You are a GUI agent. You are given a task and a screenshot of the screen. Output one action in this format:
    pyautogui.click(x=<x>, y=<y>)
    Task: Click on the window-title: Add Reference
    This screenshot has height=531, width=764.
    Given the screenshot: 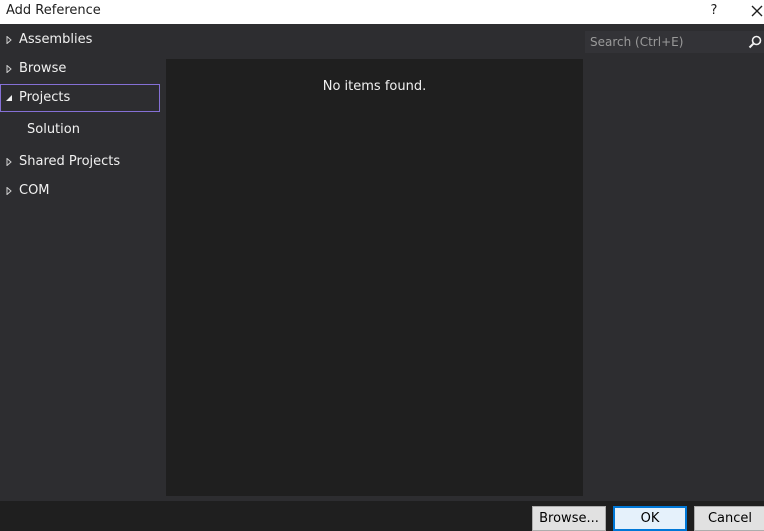 What is the action you would take?
    pyautogui.click(x=53, y=10)
    